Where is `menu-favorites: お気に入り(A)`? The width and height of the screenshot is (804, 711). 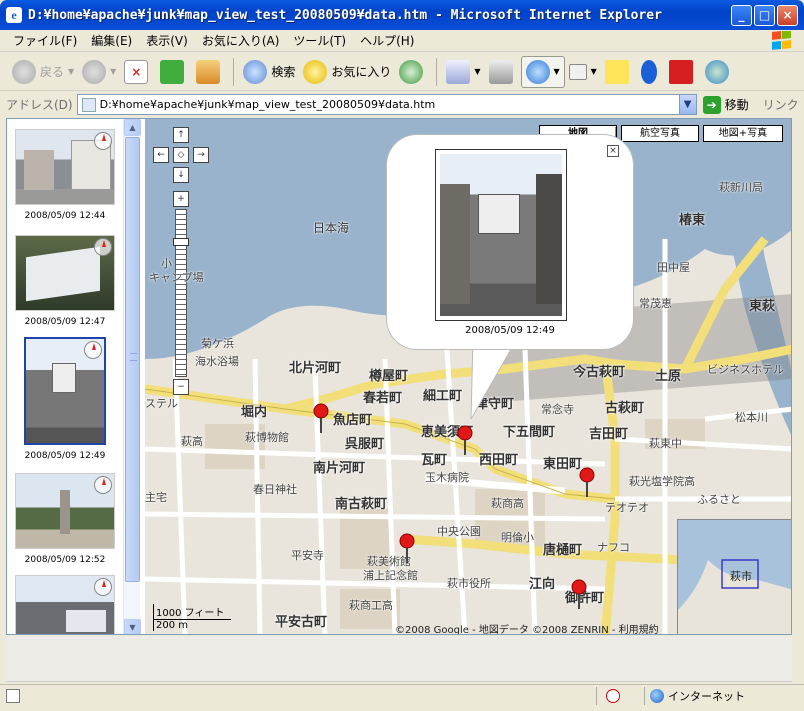
menu-favorites: お気に入り(A) is located at coordinates (241, 40).